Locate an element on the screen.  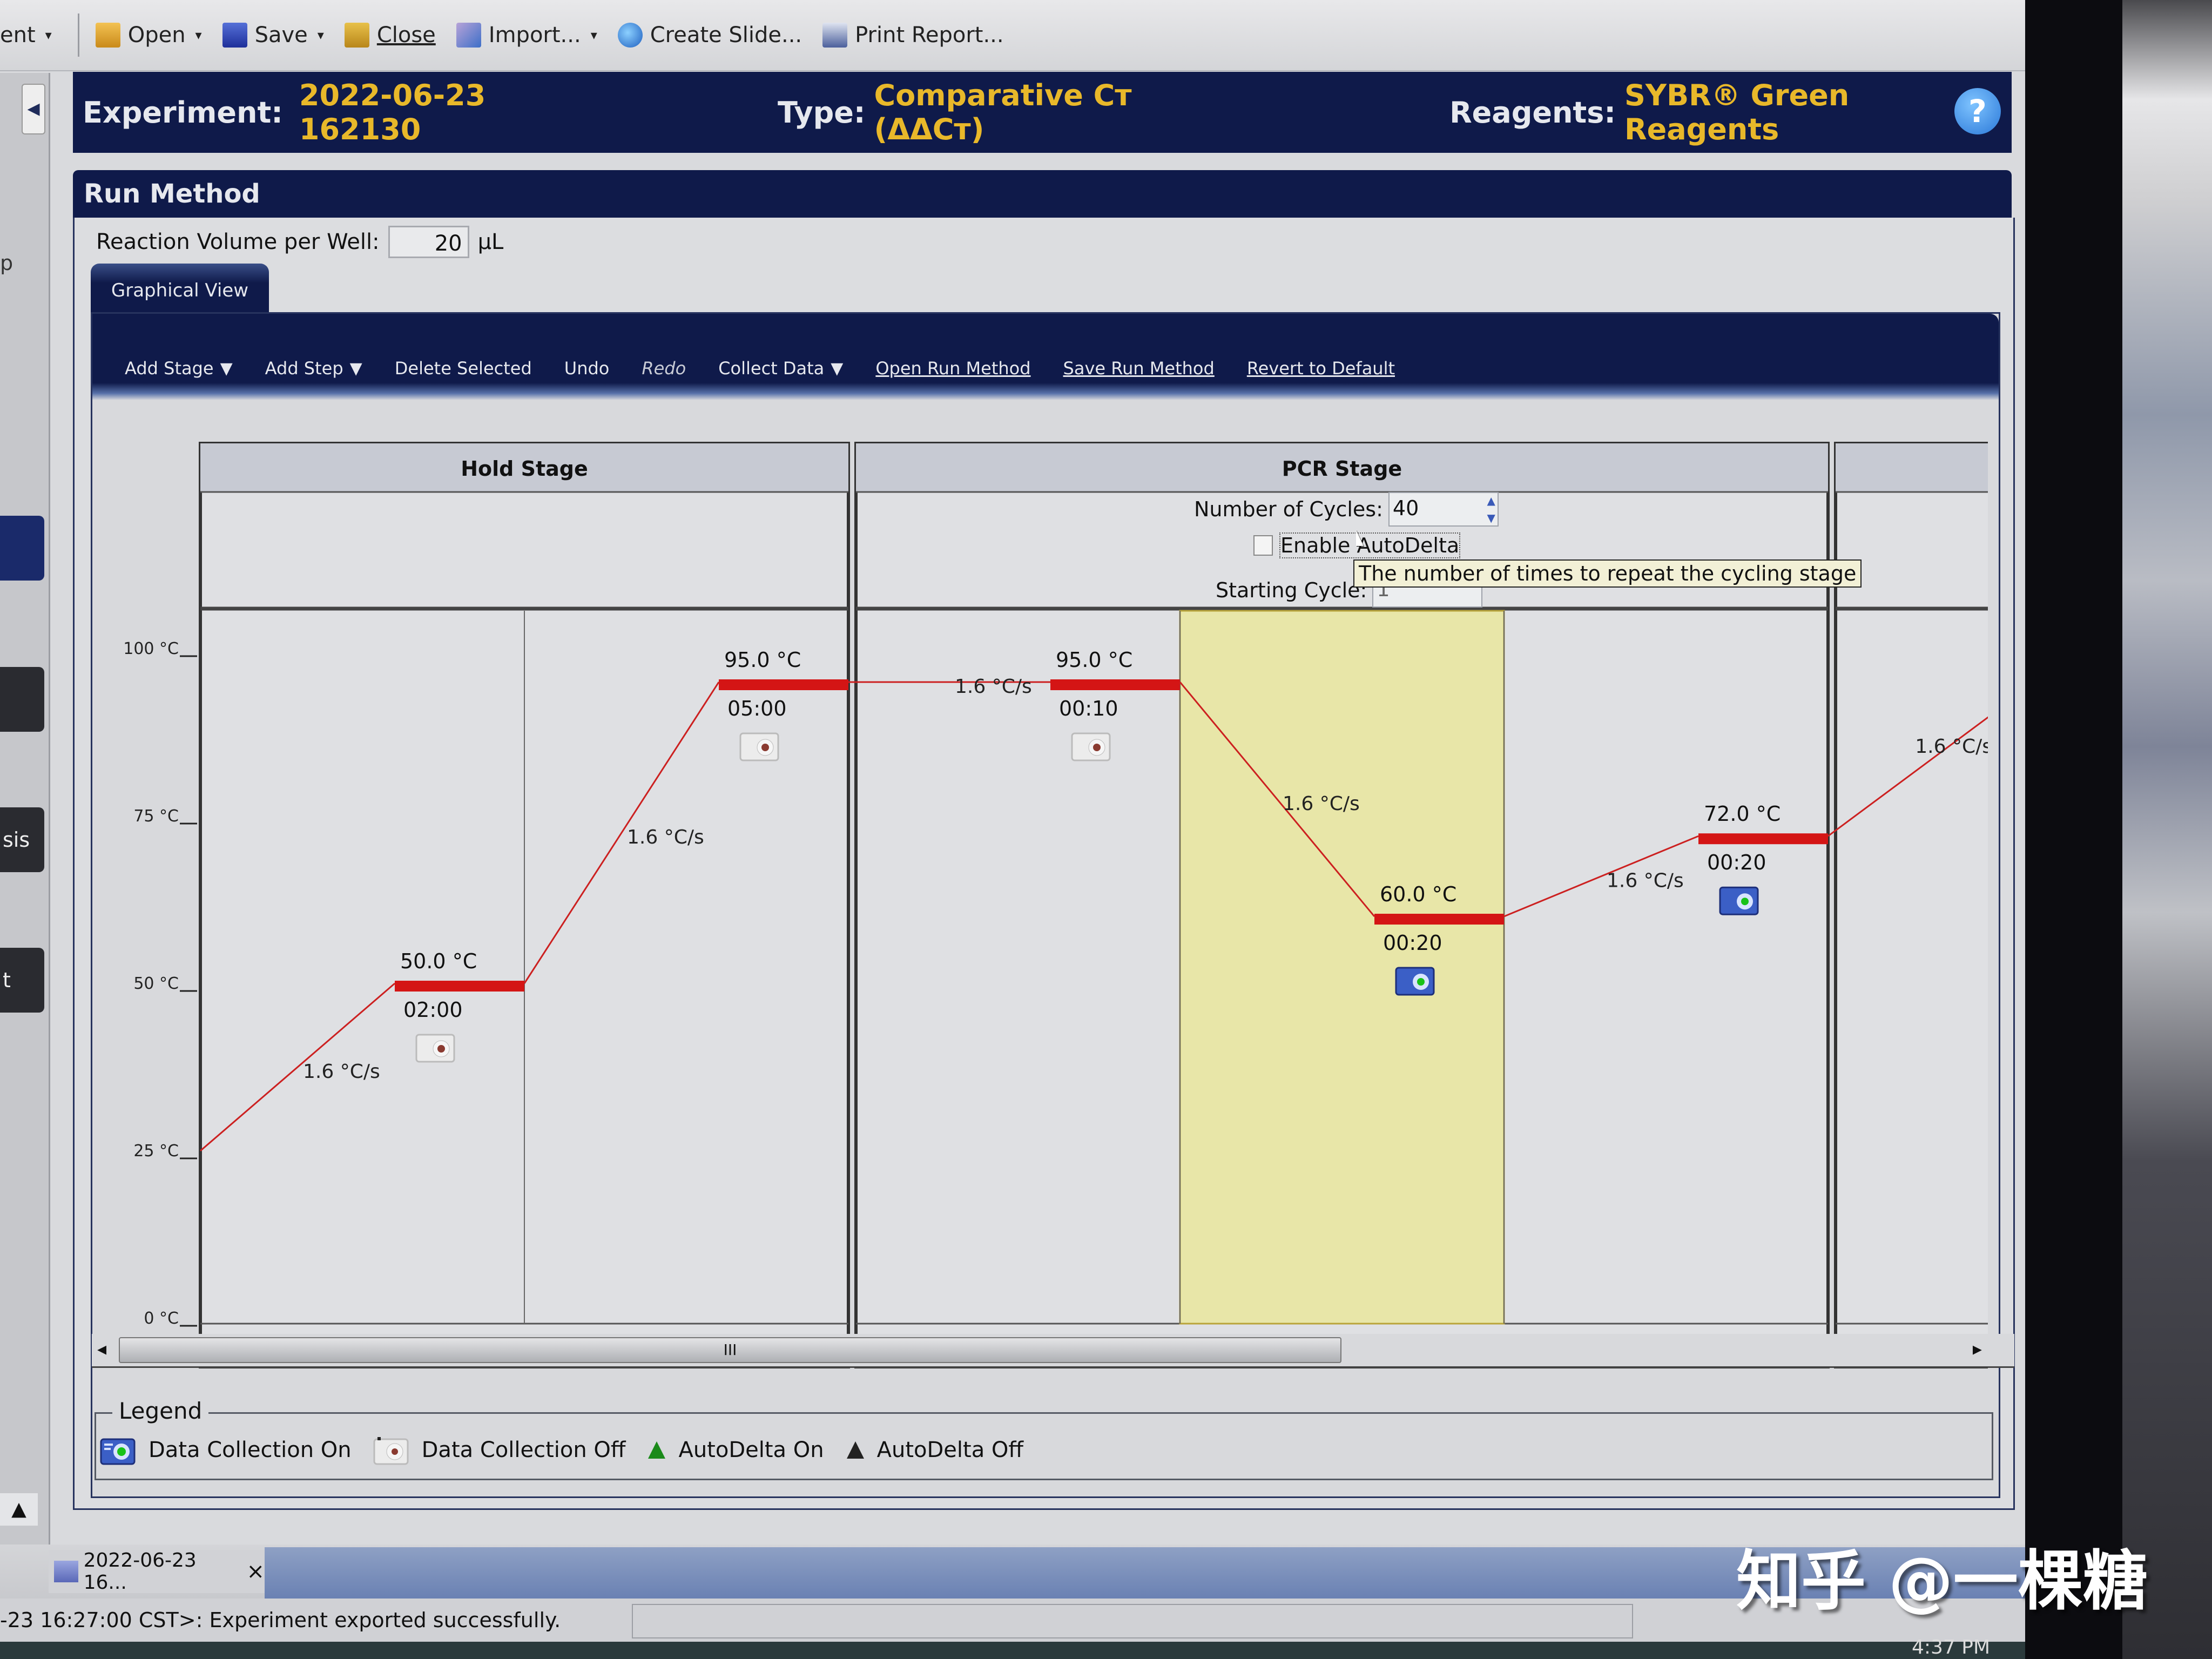
autodelta-label: Enable AutoDelta is located at coordinates (1370, 545).